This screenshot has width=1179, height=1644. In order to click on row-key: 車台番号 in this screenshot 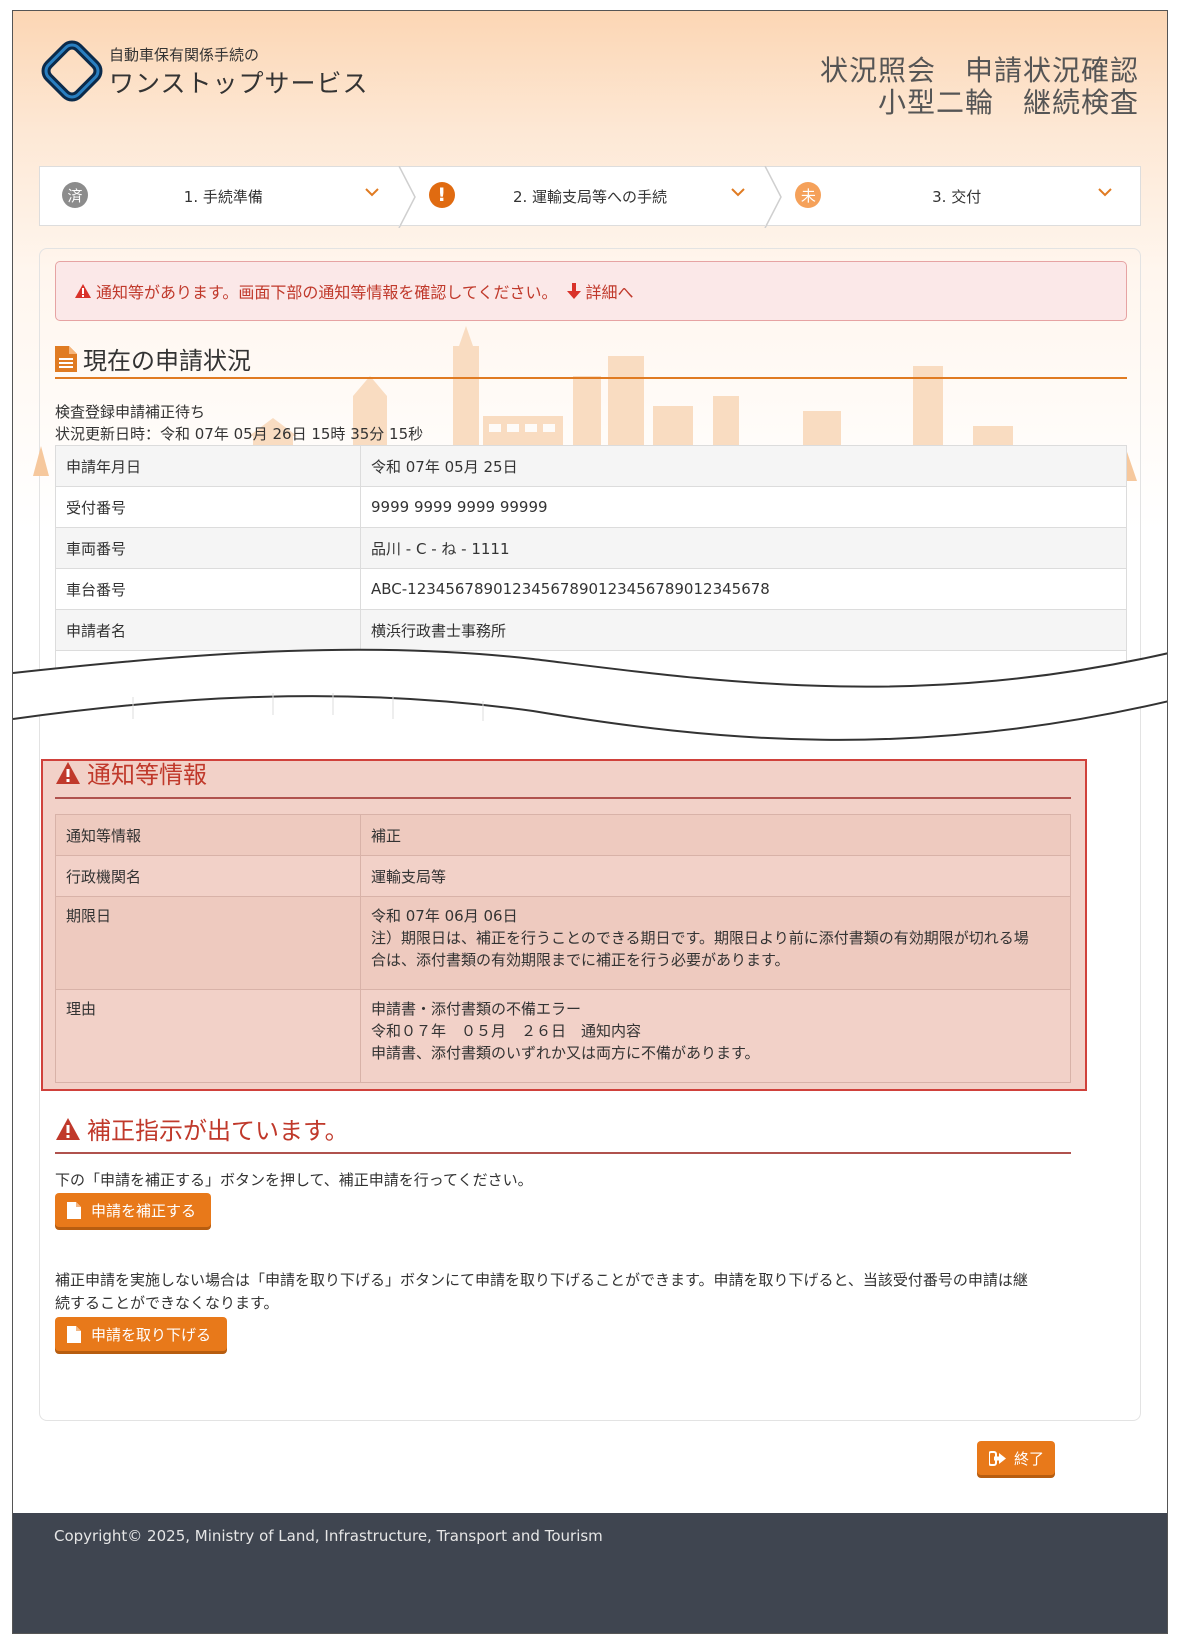, I will do `click(208, 589)`.